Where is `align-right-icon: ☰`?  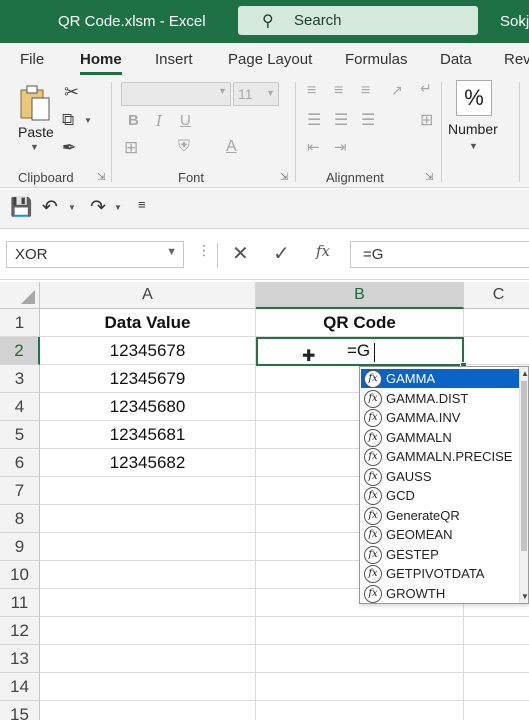 align-right-icon: ☰ is located at coordinates (368, 120).